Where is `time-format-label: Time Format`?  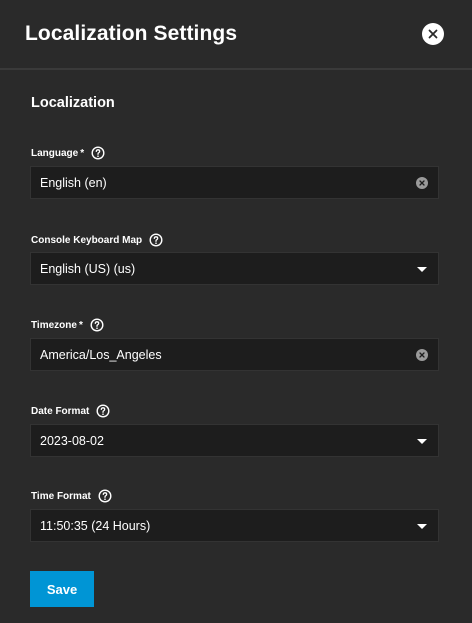
time-format-label: Time Format is located at coordinates (71, 496).